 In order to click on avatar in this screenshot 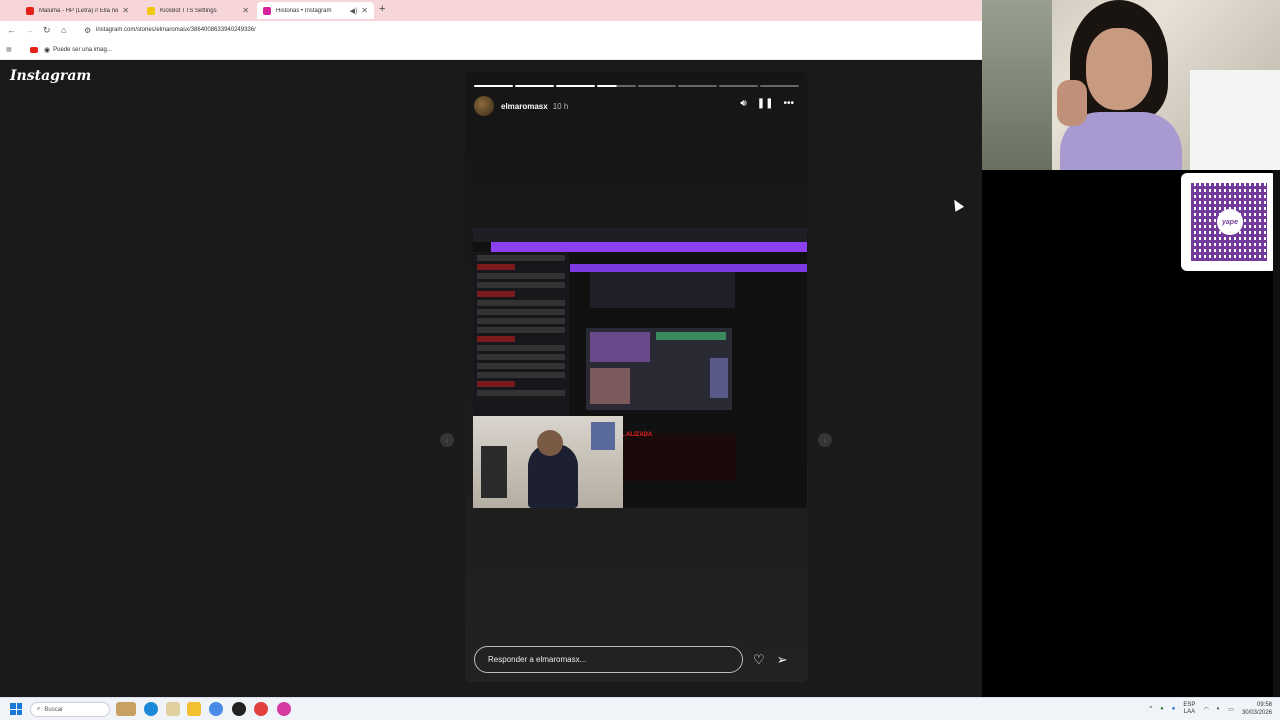, I will do `click(484, 106)`.